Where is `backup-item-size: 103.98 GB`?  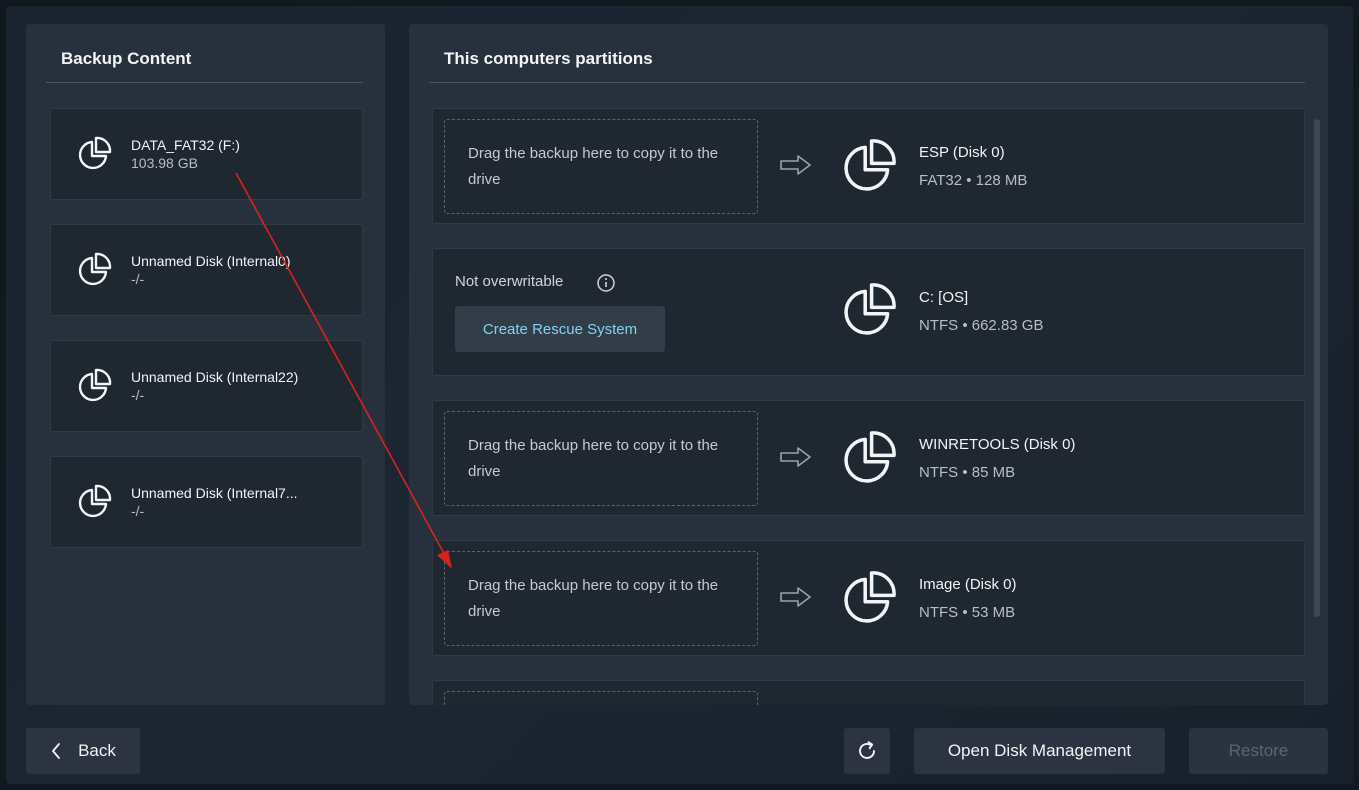 backup-item-size: 103.98 GB is located at coordinates (164, 163).